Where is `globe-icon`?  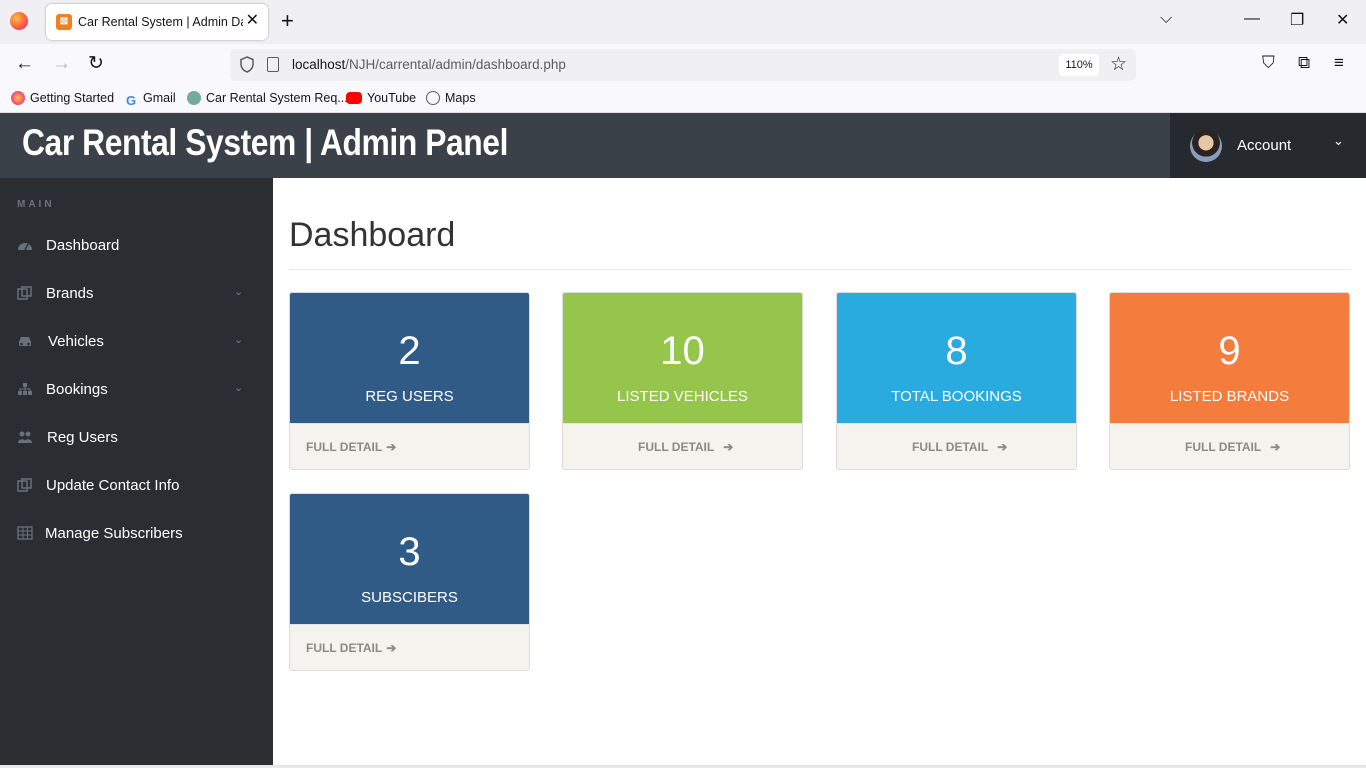 globe-icon is located at coordinates (433, 98).